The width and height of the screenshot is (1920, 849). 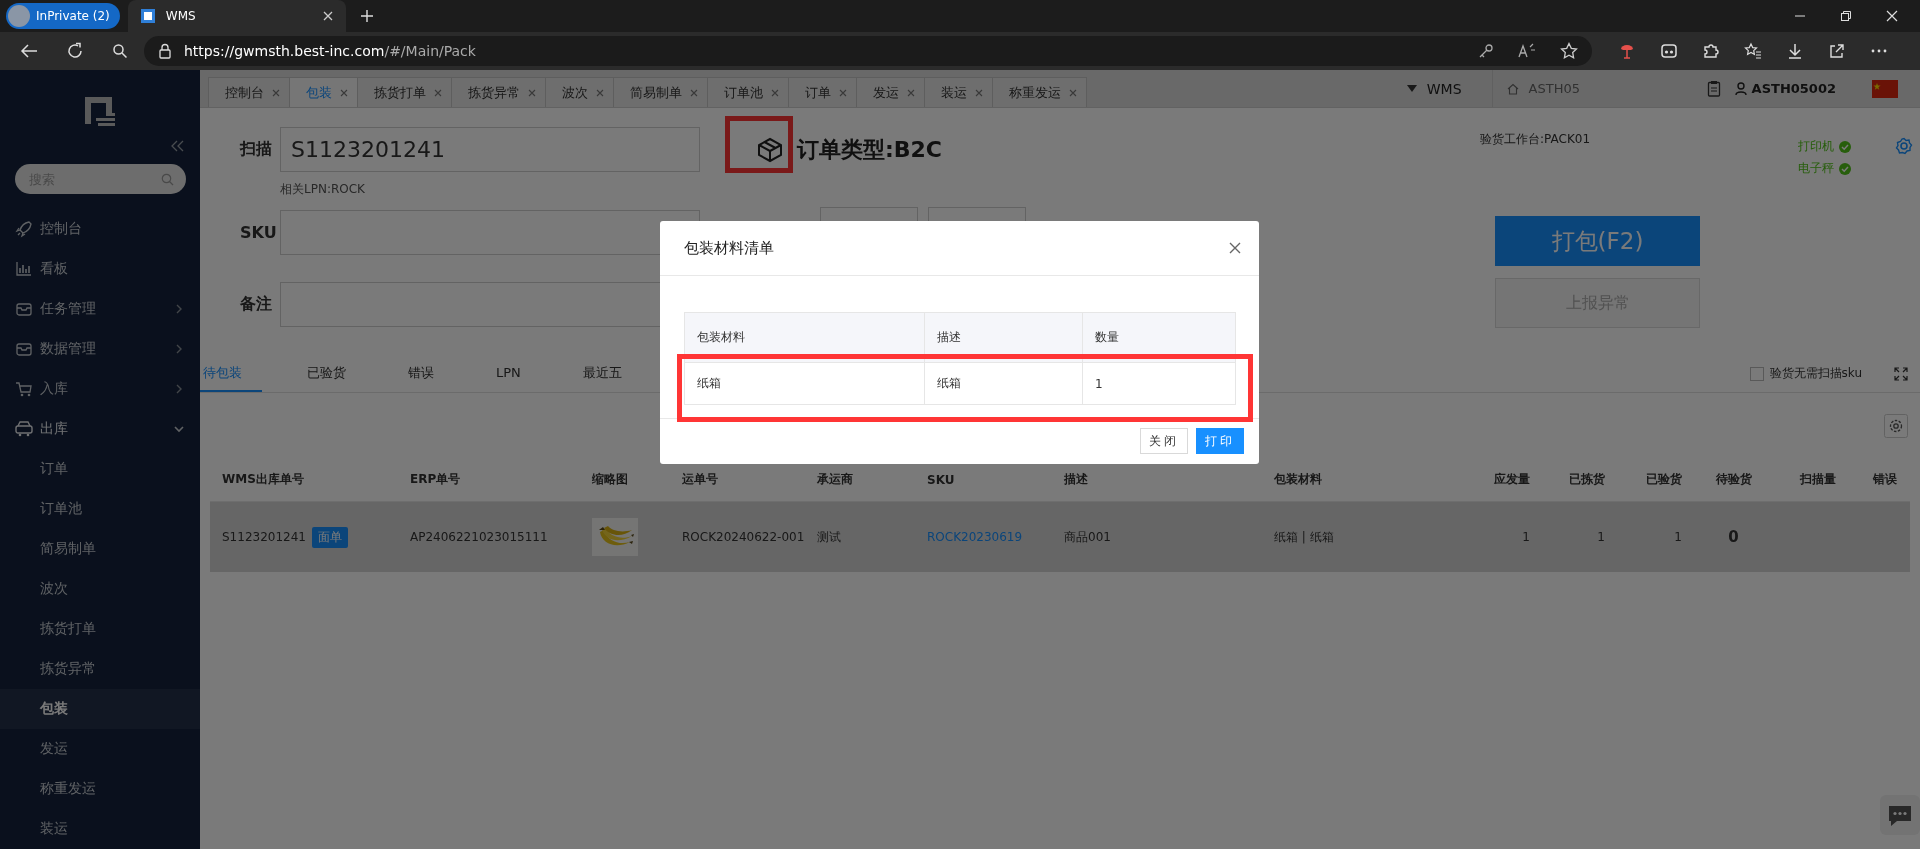 What do you see at coordinates (890, 92) in the screenshot?
I see `page-tab: 发运` at bounding box center [890, 92].